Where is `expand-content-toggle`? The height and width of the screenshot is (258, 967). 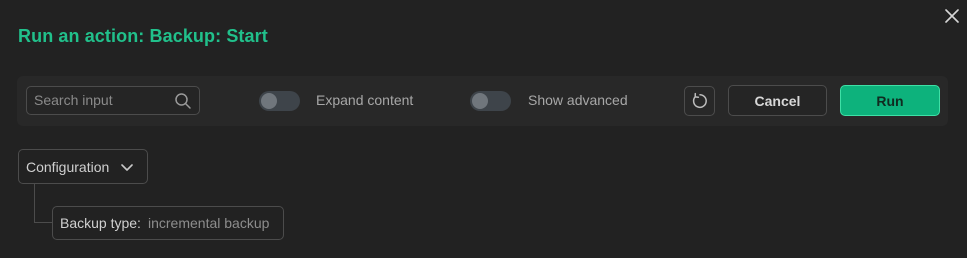 expand-content-toggle is located at coordinates (279, 101).